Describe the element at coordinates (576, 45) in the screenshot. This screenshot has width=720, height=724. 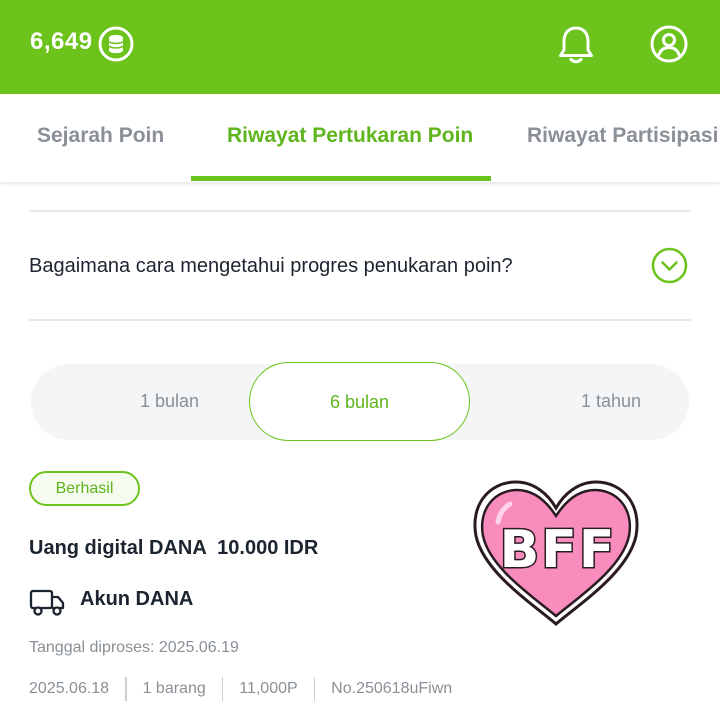
I see `bell-icon` at that location.